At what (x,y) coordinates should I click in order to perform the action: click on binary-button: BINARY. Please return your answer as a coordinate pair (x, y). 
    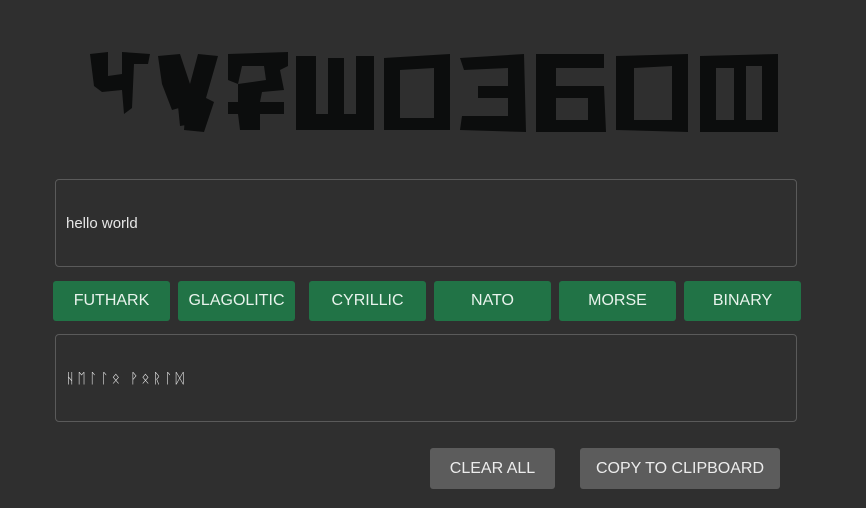
    Looking at the image, I should click on (742, 301).